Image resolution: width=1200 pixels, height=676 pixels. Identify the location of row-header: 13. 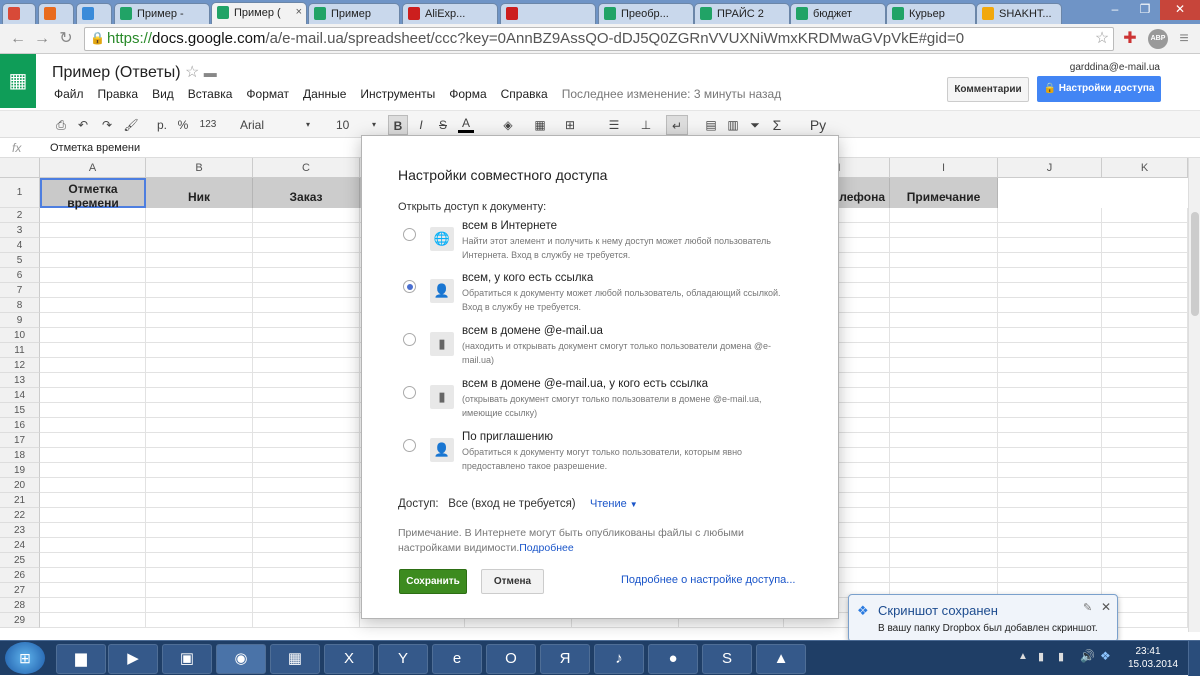
(20, 380).